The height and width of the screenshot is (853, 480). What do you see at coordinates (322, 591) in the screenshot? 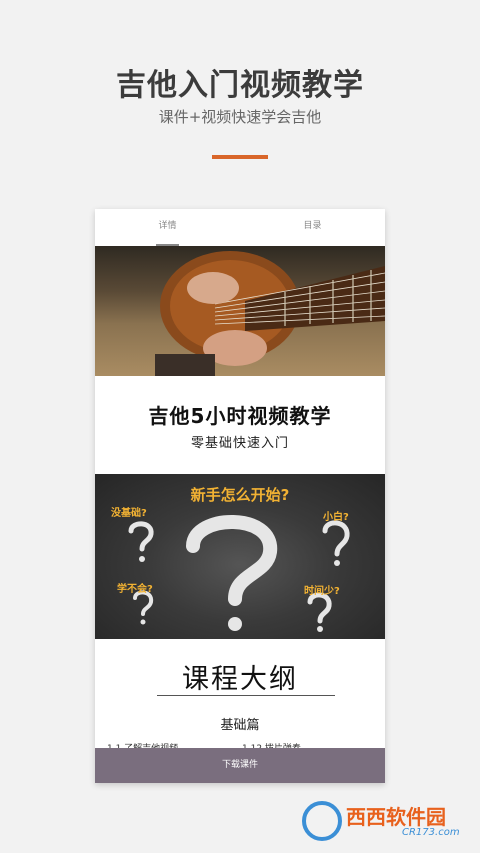
I see `chalk-tag-little-time: 时间少?` at bounding box center [322, 591].